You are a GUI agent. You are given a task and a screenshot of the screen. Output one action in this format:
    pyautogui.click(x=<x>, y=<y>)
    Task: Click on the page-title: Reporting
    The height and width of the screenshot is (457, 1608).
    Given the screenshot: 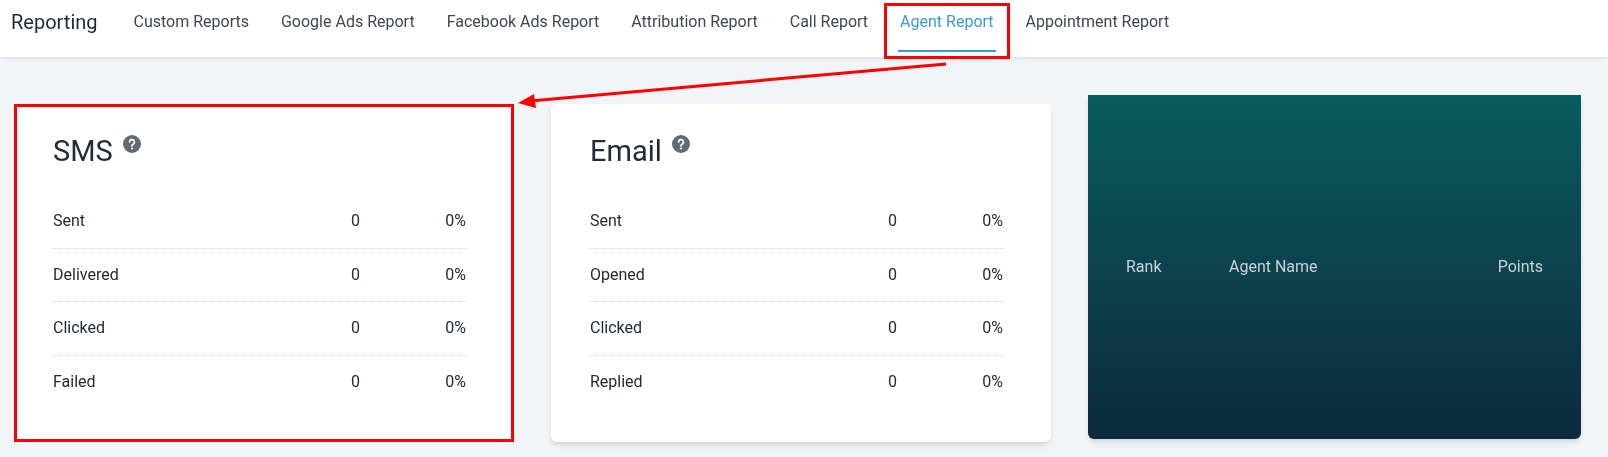 What is the action you would take?
    pyautogui.click(x=54, y=22)
    